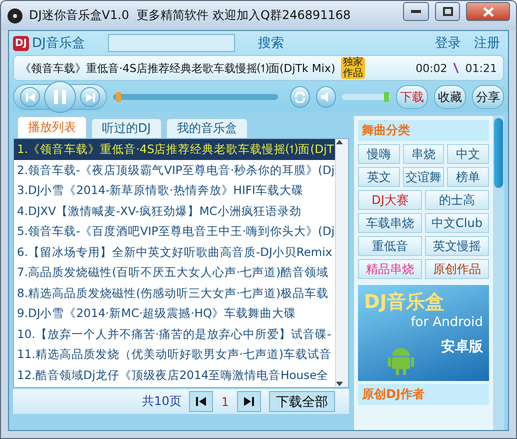  What do you see at coordinates (379, 154) in the screenshot?
I see `category-button: 慢嗨` at bounding box center [379, 154].